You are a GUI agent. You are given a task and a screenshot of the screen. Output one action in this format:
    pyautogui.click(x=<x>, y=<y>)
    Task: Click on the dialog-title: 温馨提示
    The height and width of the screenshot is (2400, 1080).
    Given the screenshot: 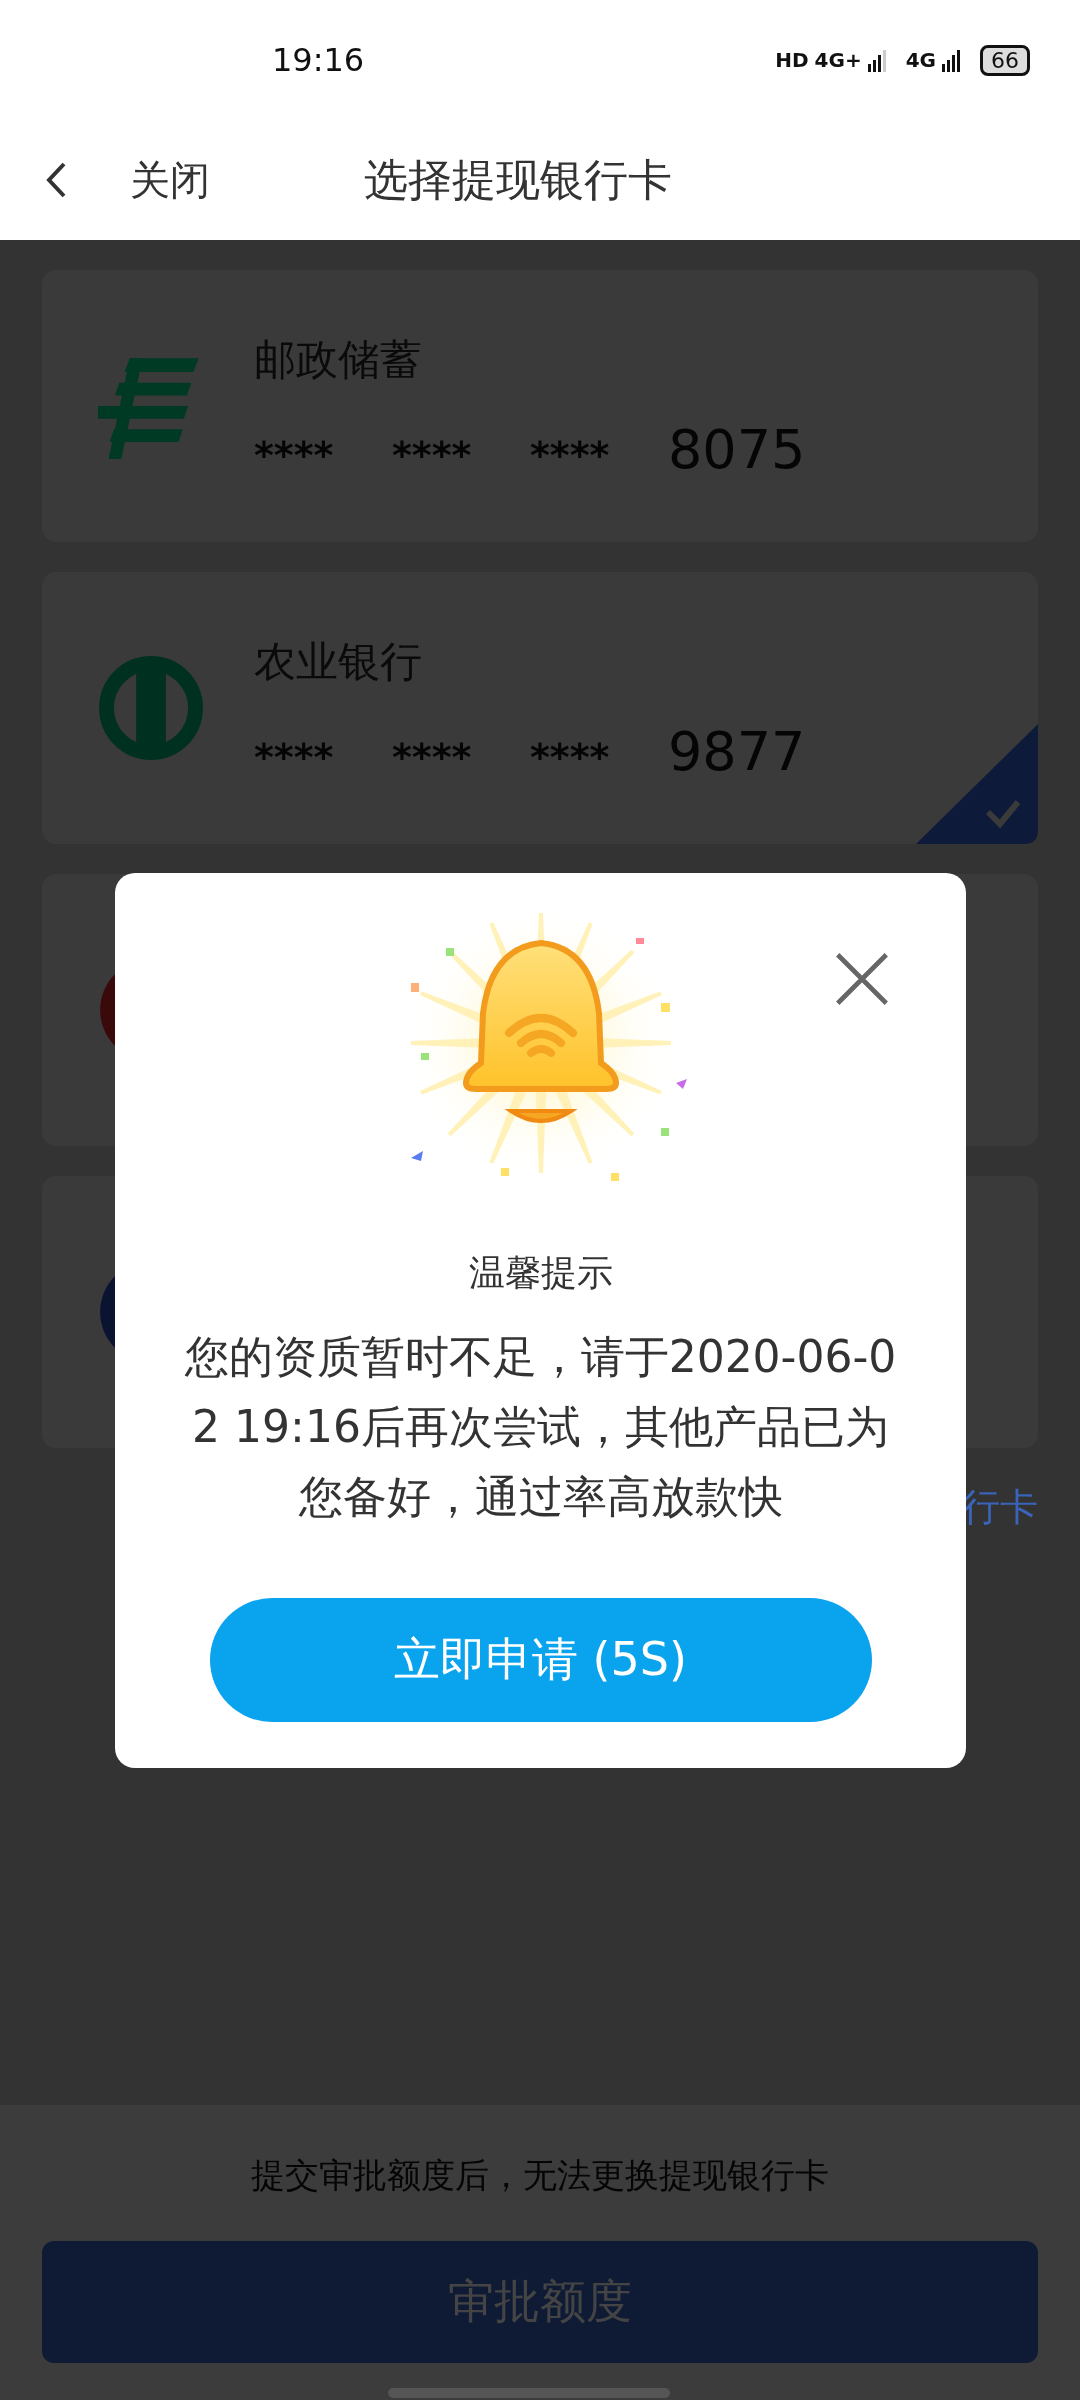 What is the action you would take?
    pyautogui.click(x=540, y=1273)
    